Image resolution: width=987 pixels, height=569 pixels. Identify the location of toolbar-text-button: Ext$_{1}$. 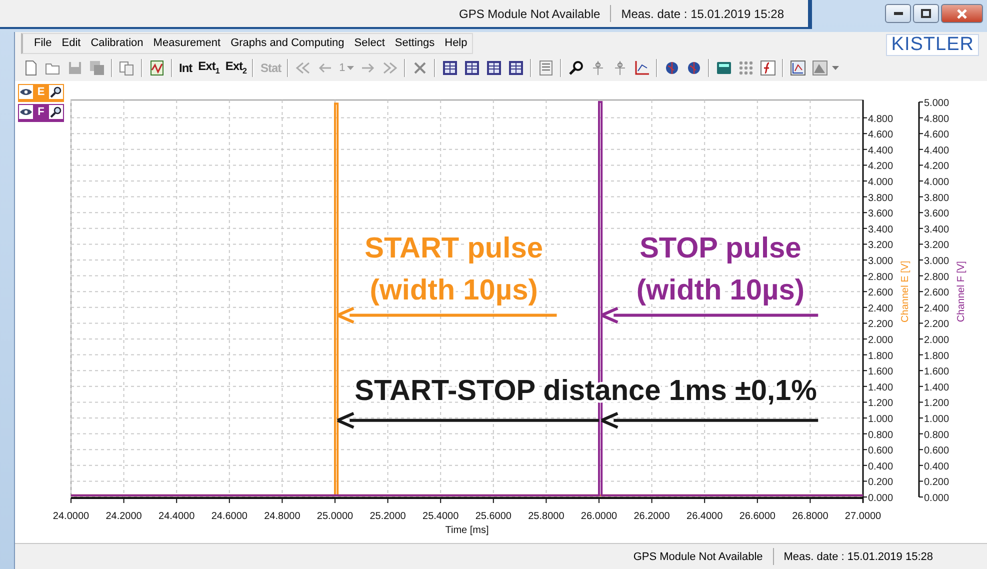
(209, 68).